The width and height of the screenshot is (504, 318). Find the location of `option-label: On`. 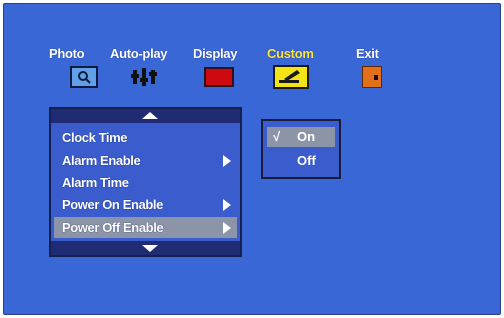

option-label: On is located at coordinates (306, 136).